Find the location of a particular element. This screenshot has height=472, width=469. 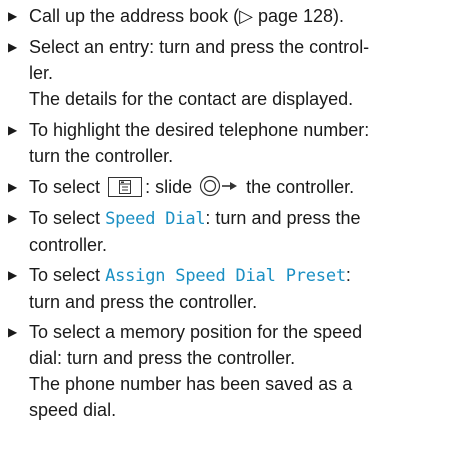

menu-term-speed-dial: Speed Dial is located at coordinates (155, 219).